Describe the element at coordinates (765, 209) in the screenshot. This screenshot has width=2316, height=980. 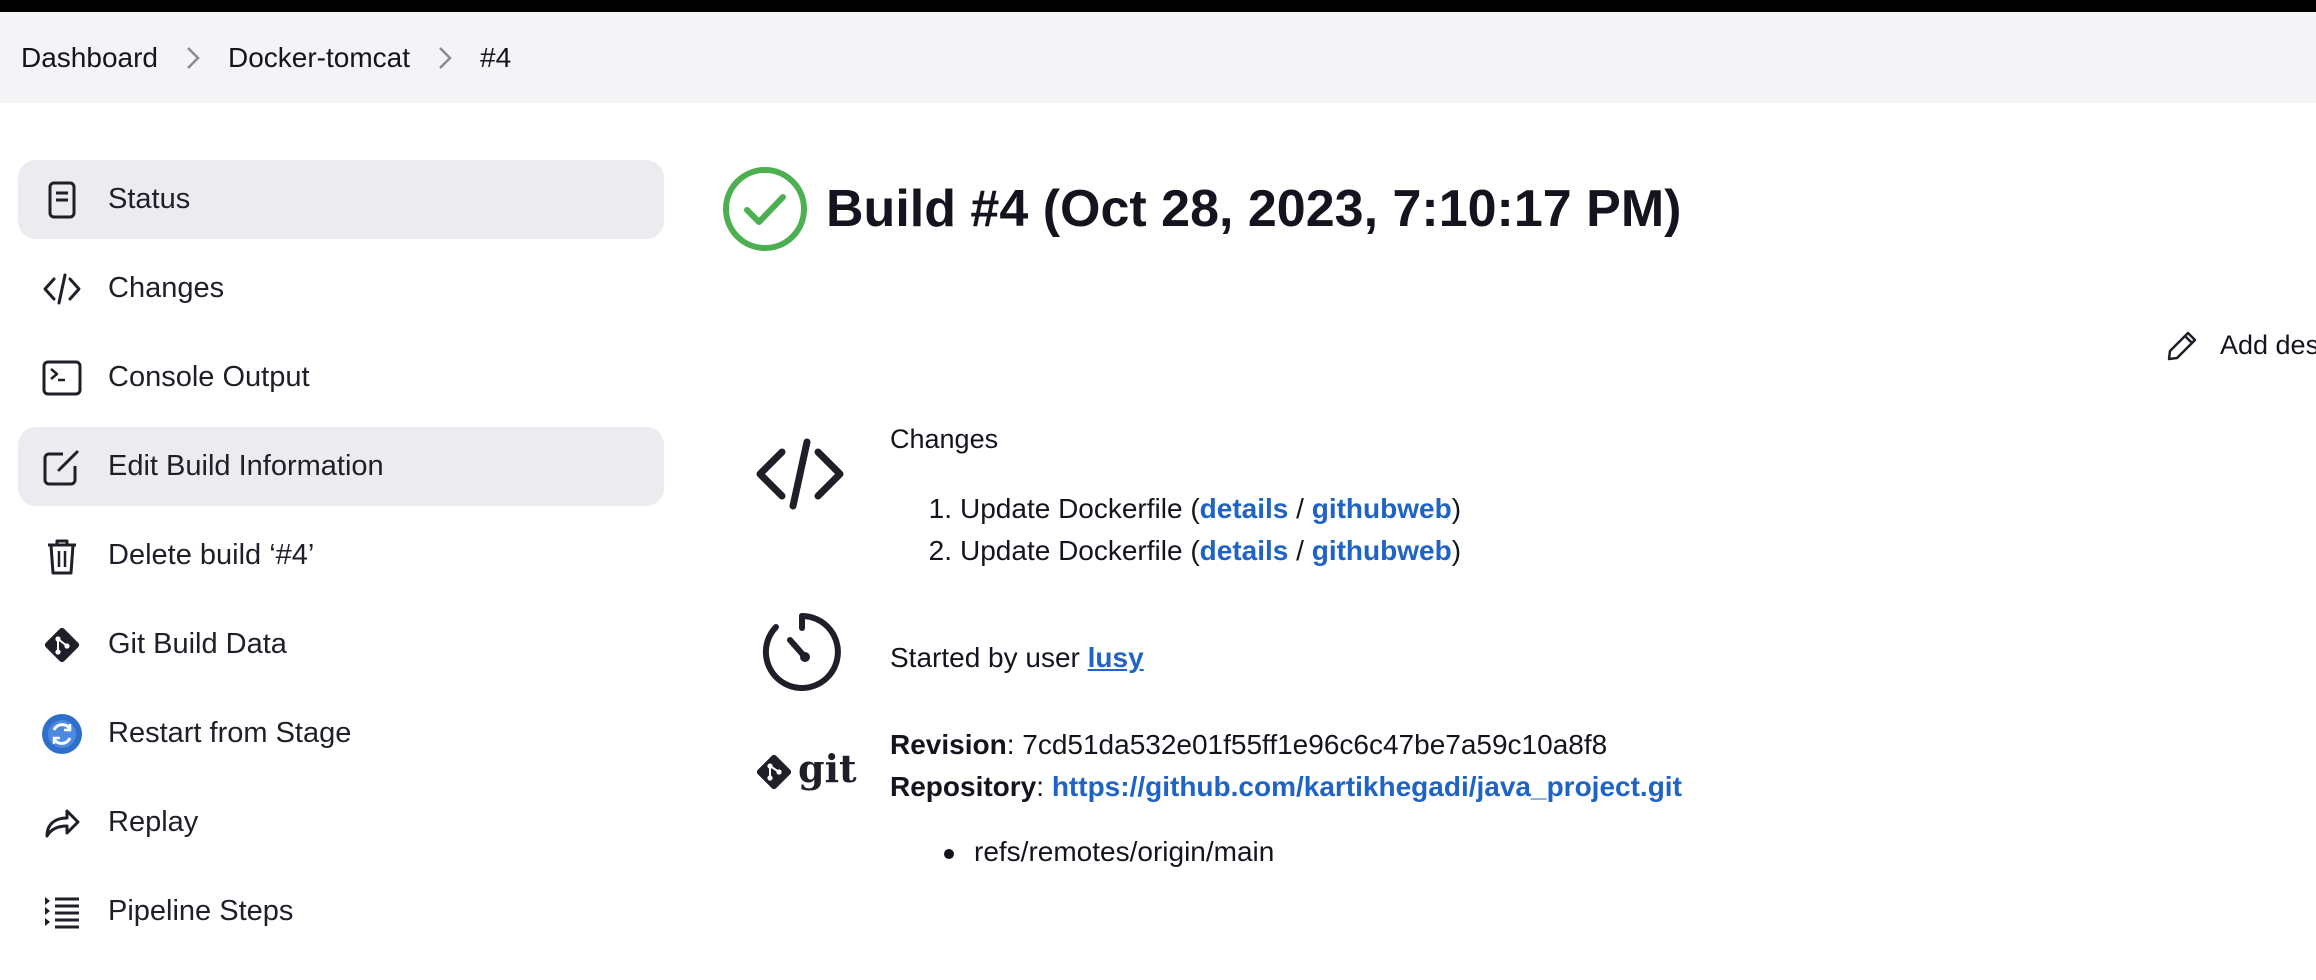
I see `success-check-icon` at that location.